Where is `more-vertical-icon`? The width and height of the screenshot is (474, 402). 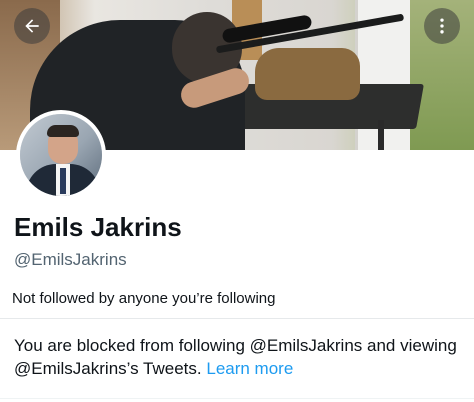 more-vertical-icon is located at coordinates (442, 26).